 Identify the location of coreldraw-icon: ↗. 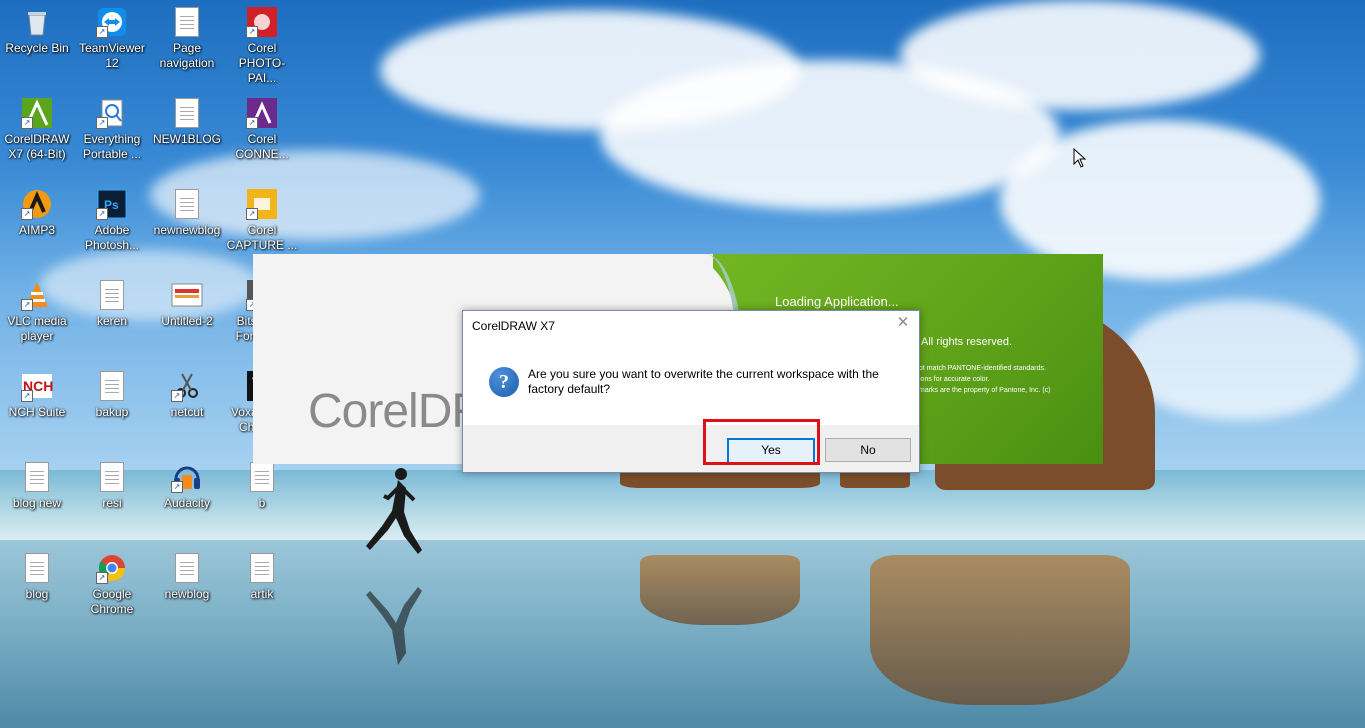
(37, 113).